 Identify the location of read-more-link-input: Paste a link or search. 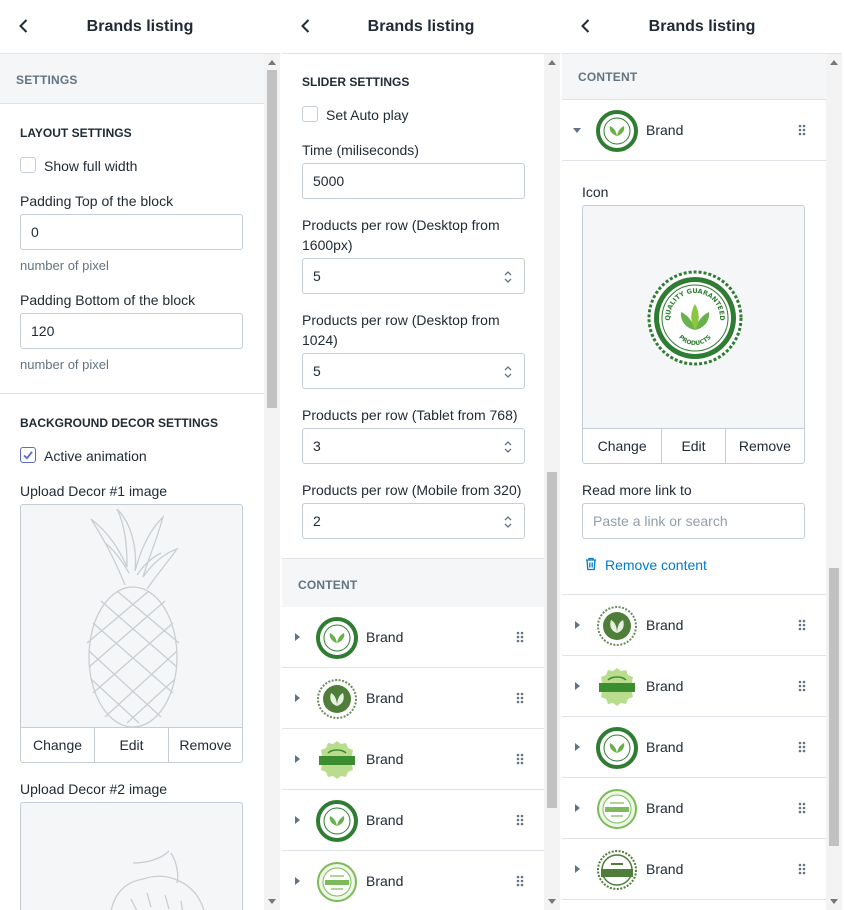
(693, 521).